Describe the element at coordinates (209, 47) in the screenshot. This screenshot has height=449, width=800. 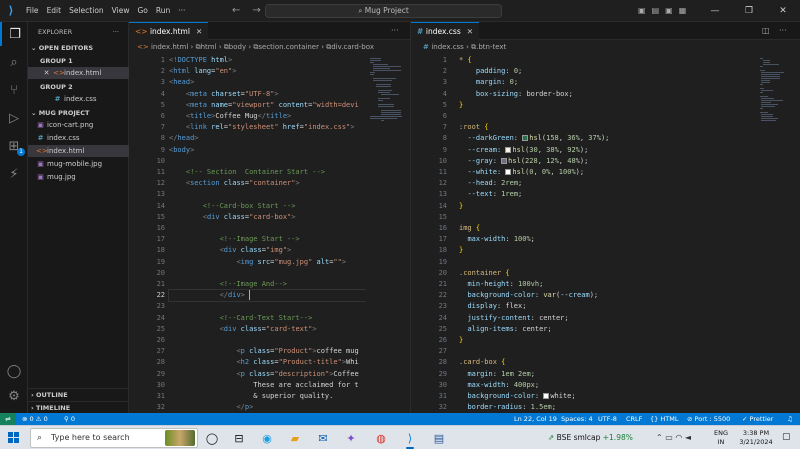
I see `crumb-html: html` at that location.